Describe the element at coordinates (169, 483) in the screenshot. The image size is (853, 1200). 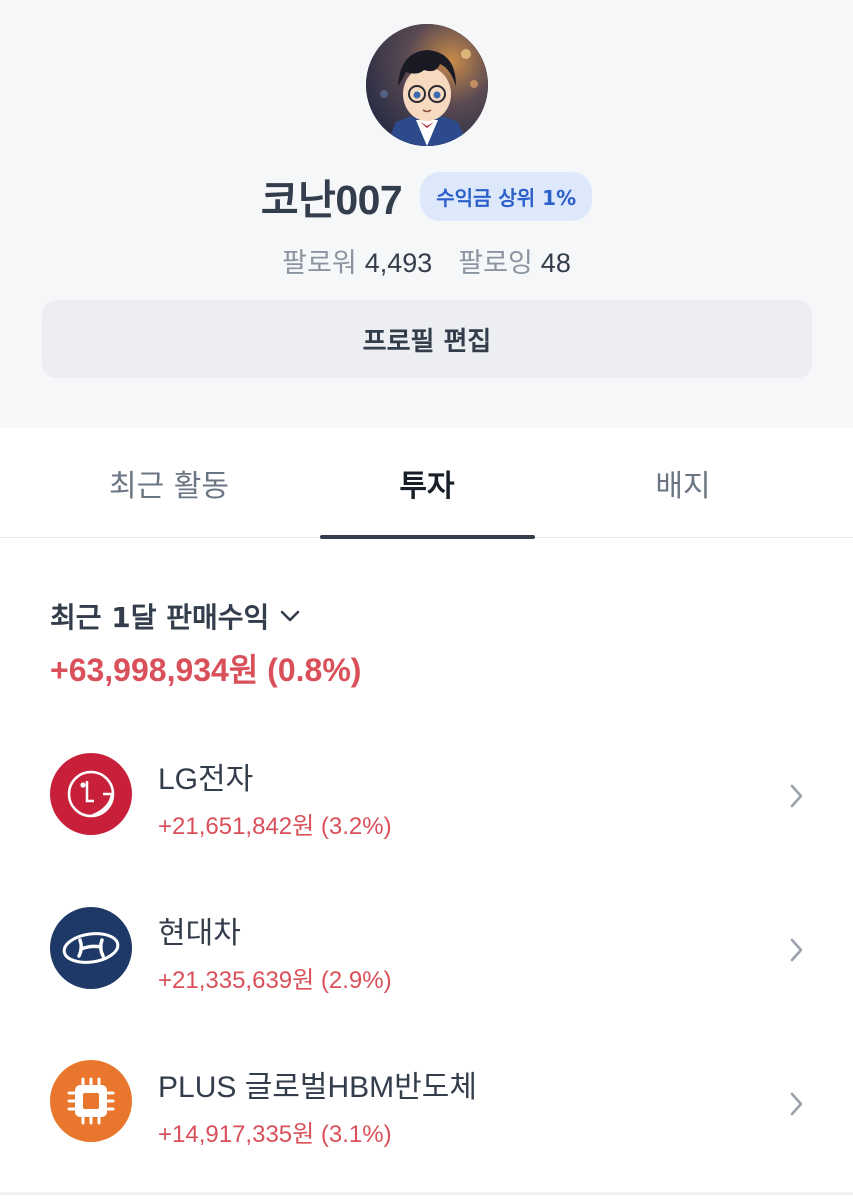
I see `tab-recent-activity: 최근 활동` at that location.